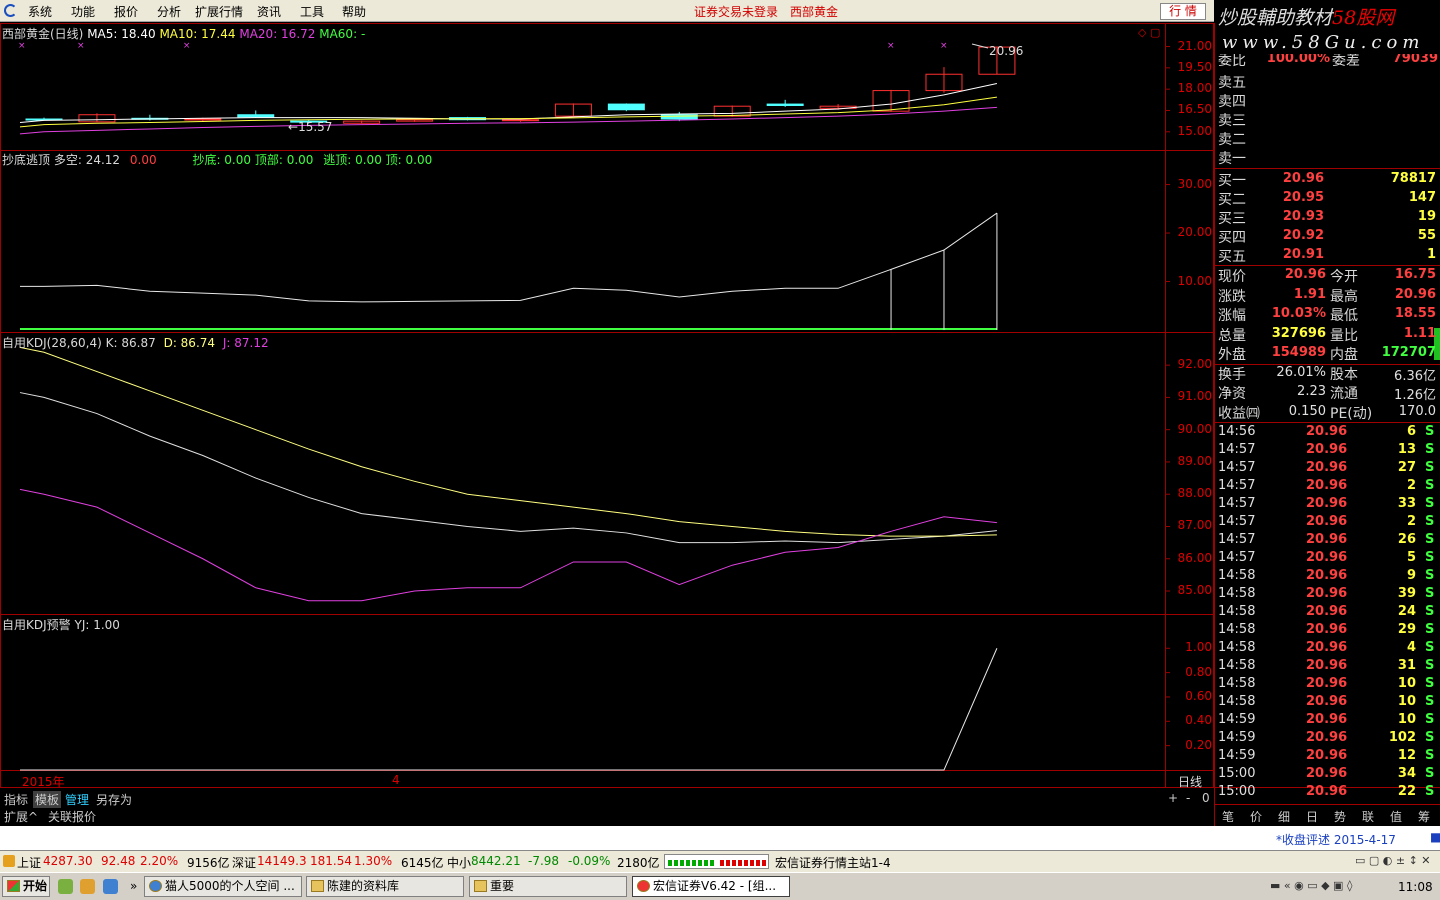  I want to click on right-tab: 筹, so click(1424, 816).